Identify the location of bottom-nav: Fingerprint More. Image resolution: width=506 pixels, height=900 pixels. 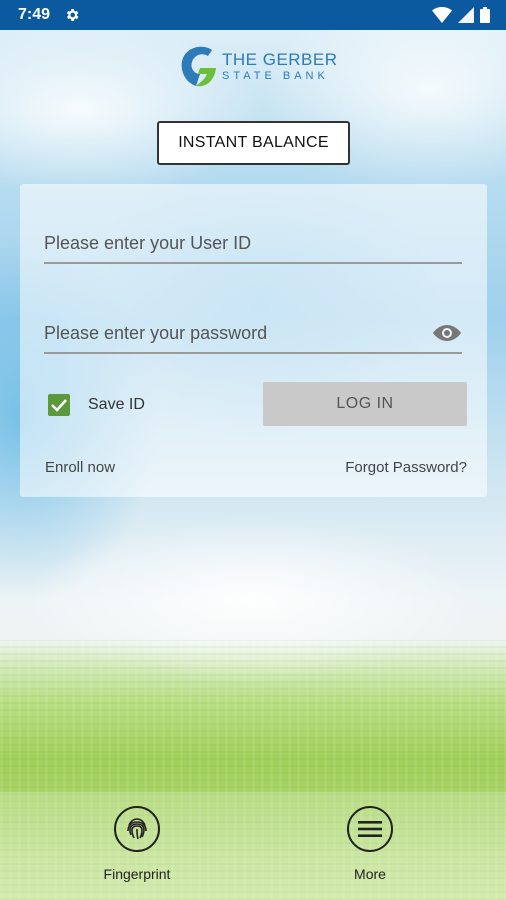
(253, 846).